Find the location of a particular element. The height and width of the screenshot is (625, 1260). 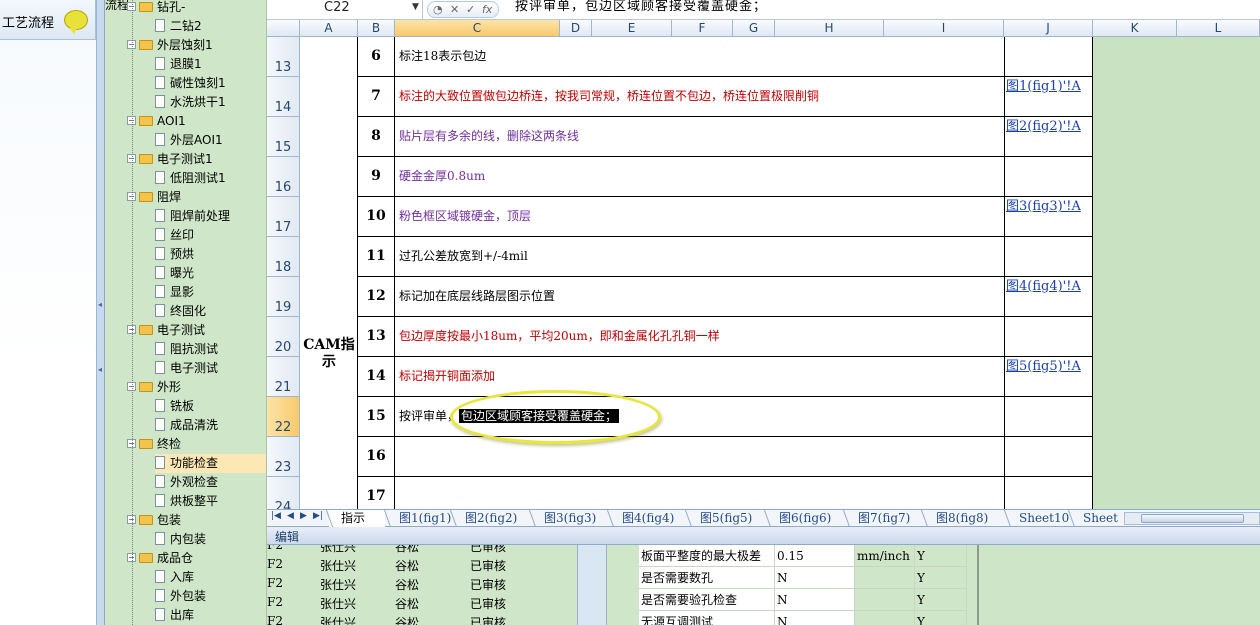

item-number-cell: 10 is located at coordinates (376, 217).